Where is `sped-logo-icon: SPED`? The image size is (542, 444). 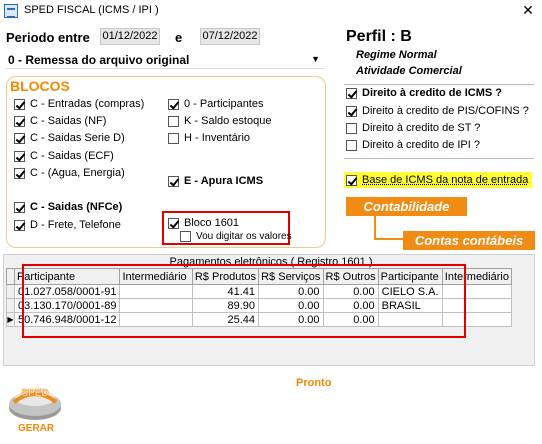
sped-logo-icon: SPED is located at coordinates (35, 404).